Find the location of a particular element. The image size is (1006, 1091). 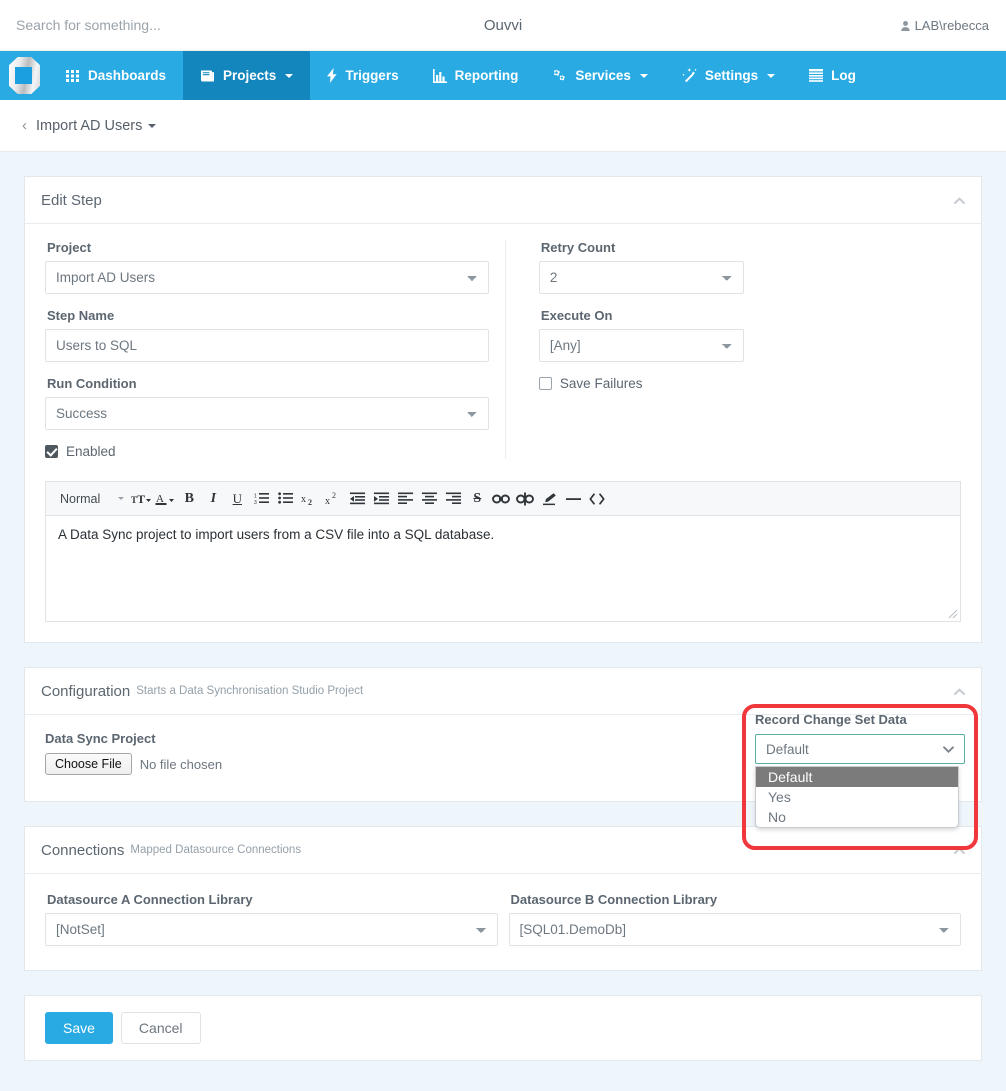

svg-text: 2 is located at coordinates (334, 496).